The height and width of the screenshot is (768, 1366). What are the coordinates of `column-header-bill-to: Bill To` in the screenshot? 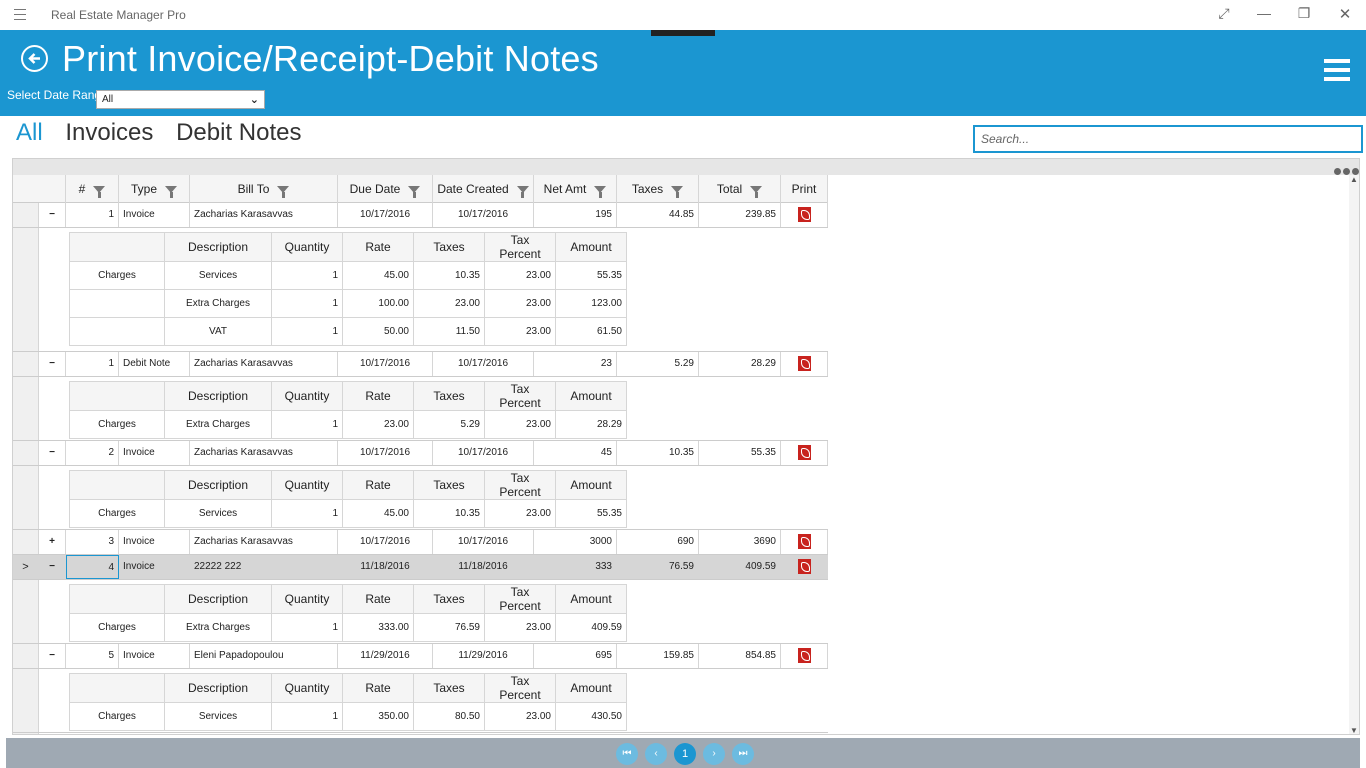 It's located at (264, 189).